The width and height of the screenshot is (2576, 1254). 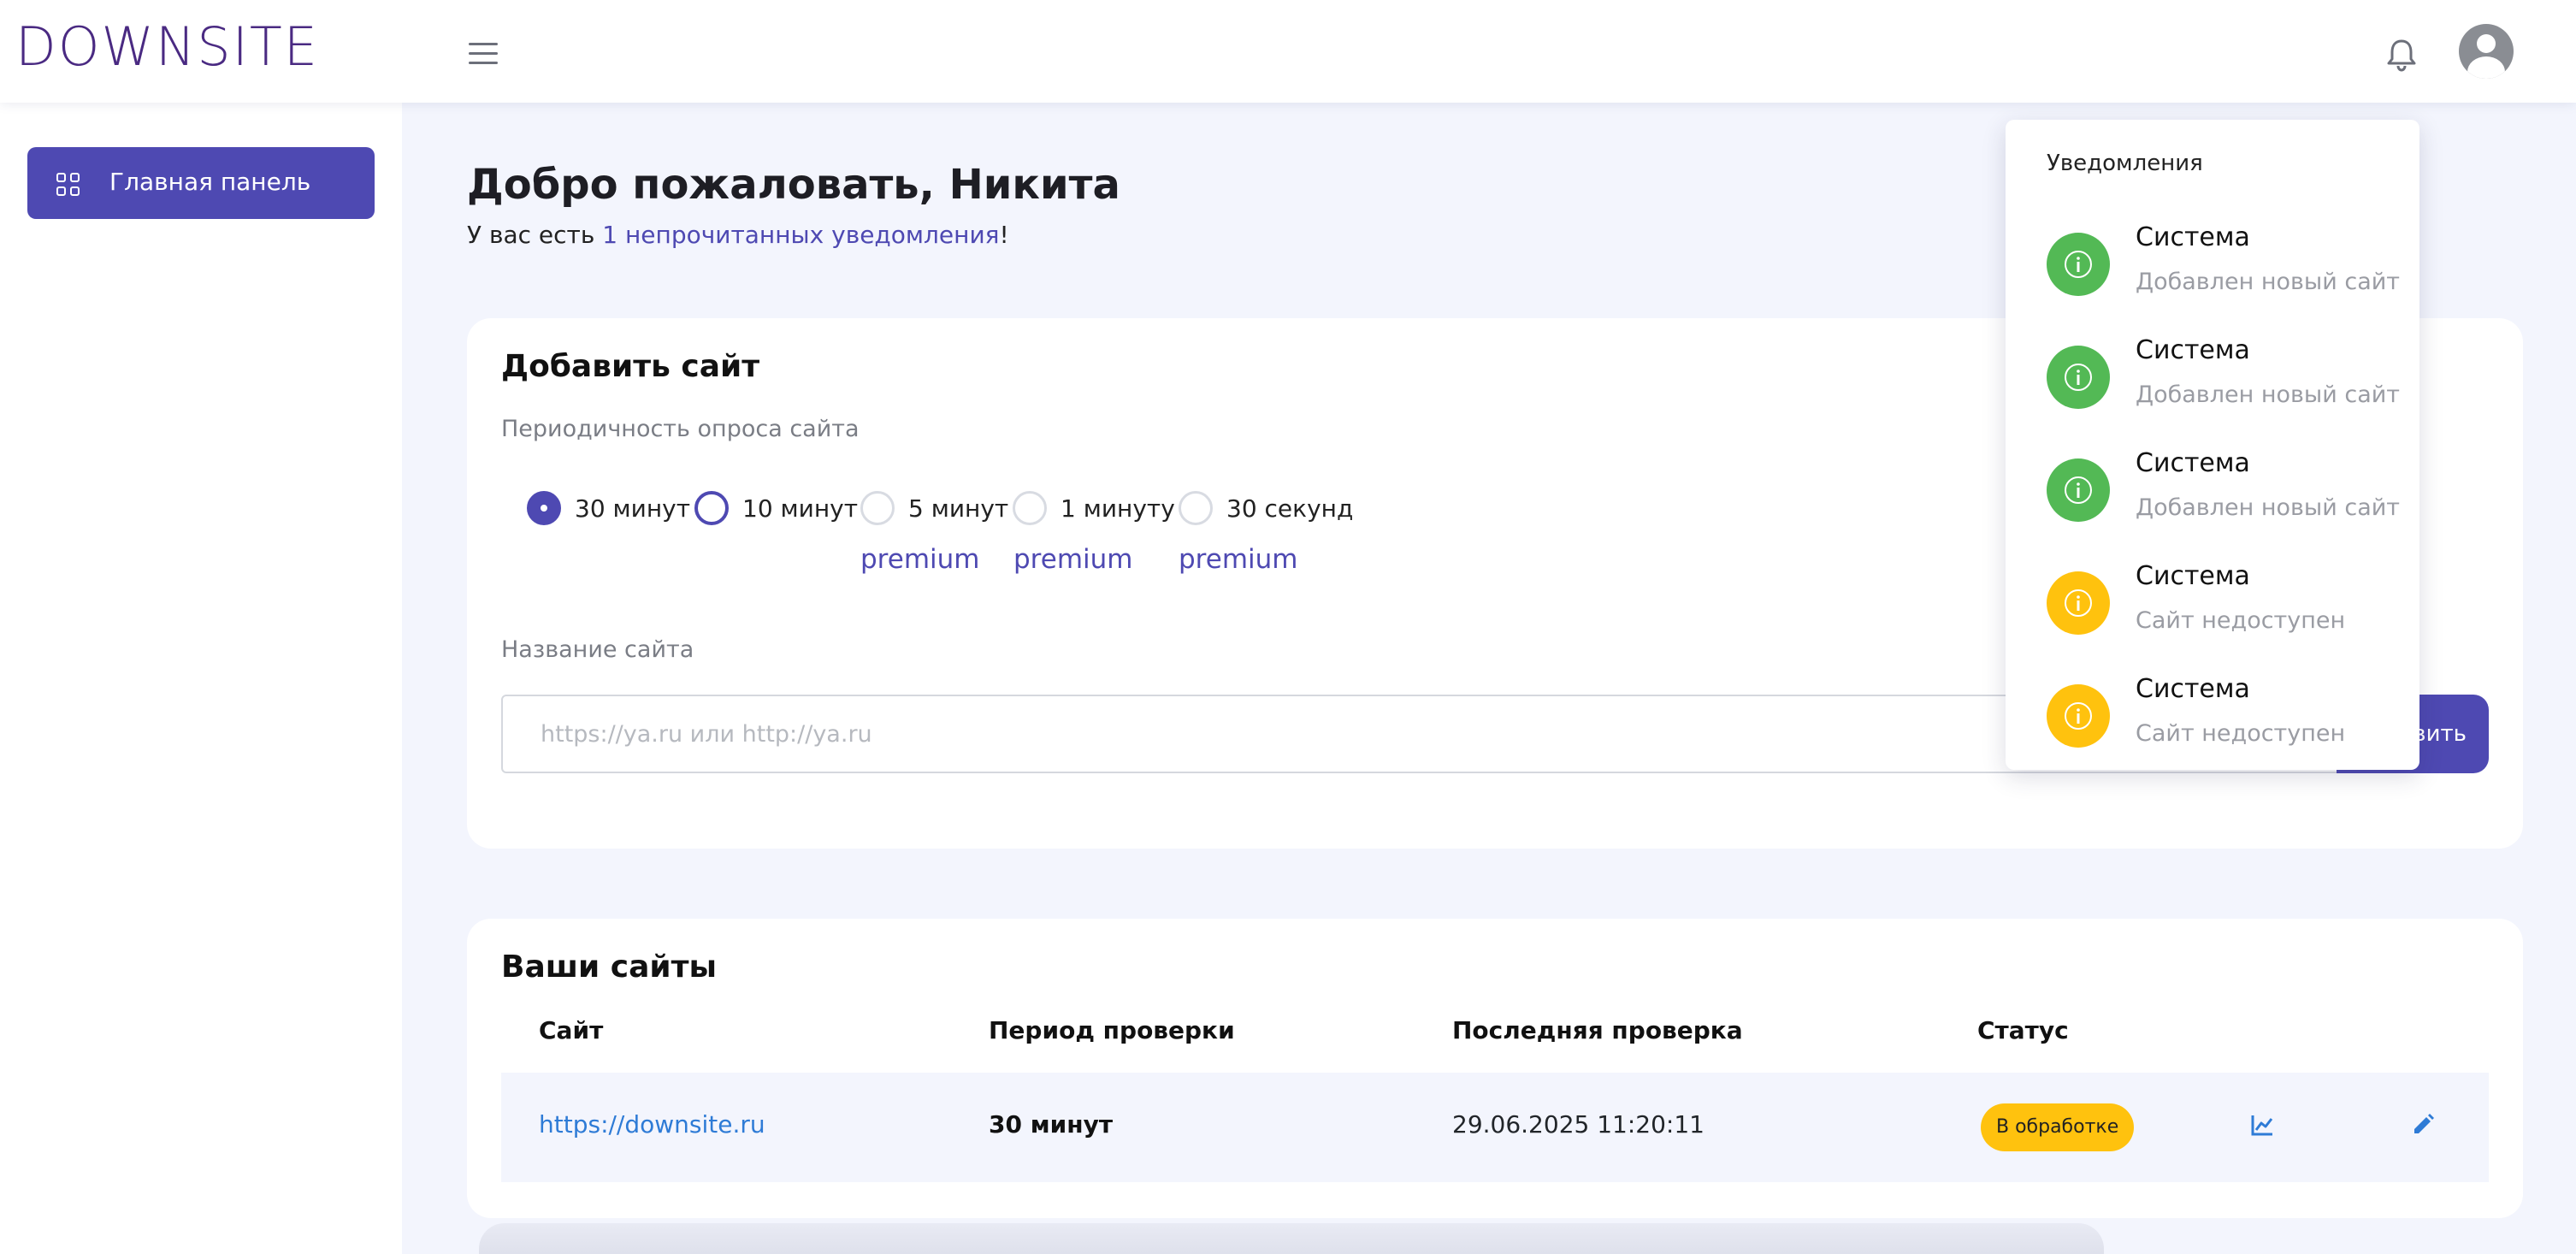 What do you see at coordinates (1578, 1124) in the screenshot?
I see `last-check-cell: 29.06.2025 11:20:11` at bounding box center [1578, 1124].